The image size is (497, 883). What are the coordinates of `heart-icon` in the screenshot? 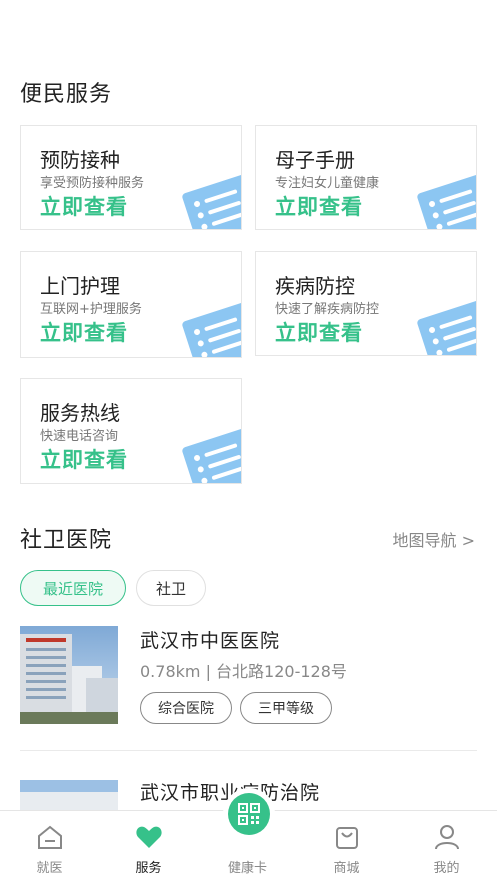 It's located at (148, 837).